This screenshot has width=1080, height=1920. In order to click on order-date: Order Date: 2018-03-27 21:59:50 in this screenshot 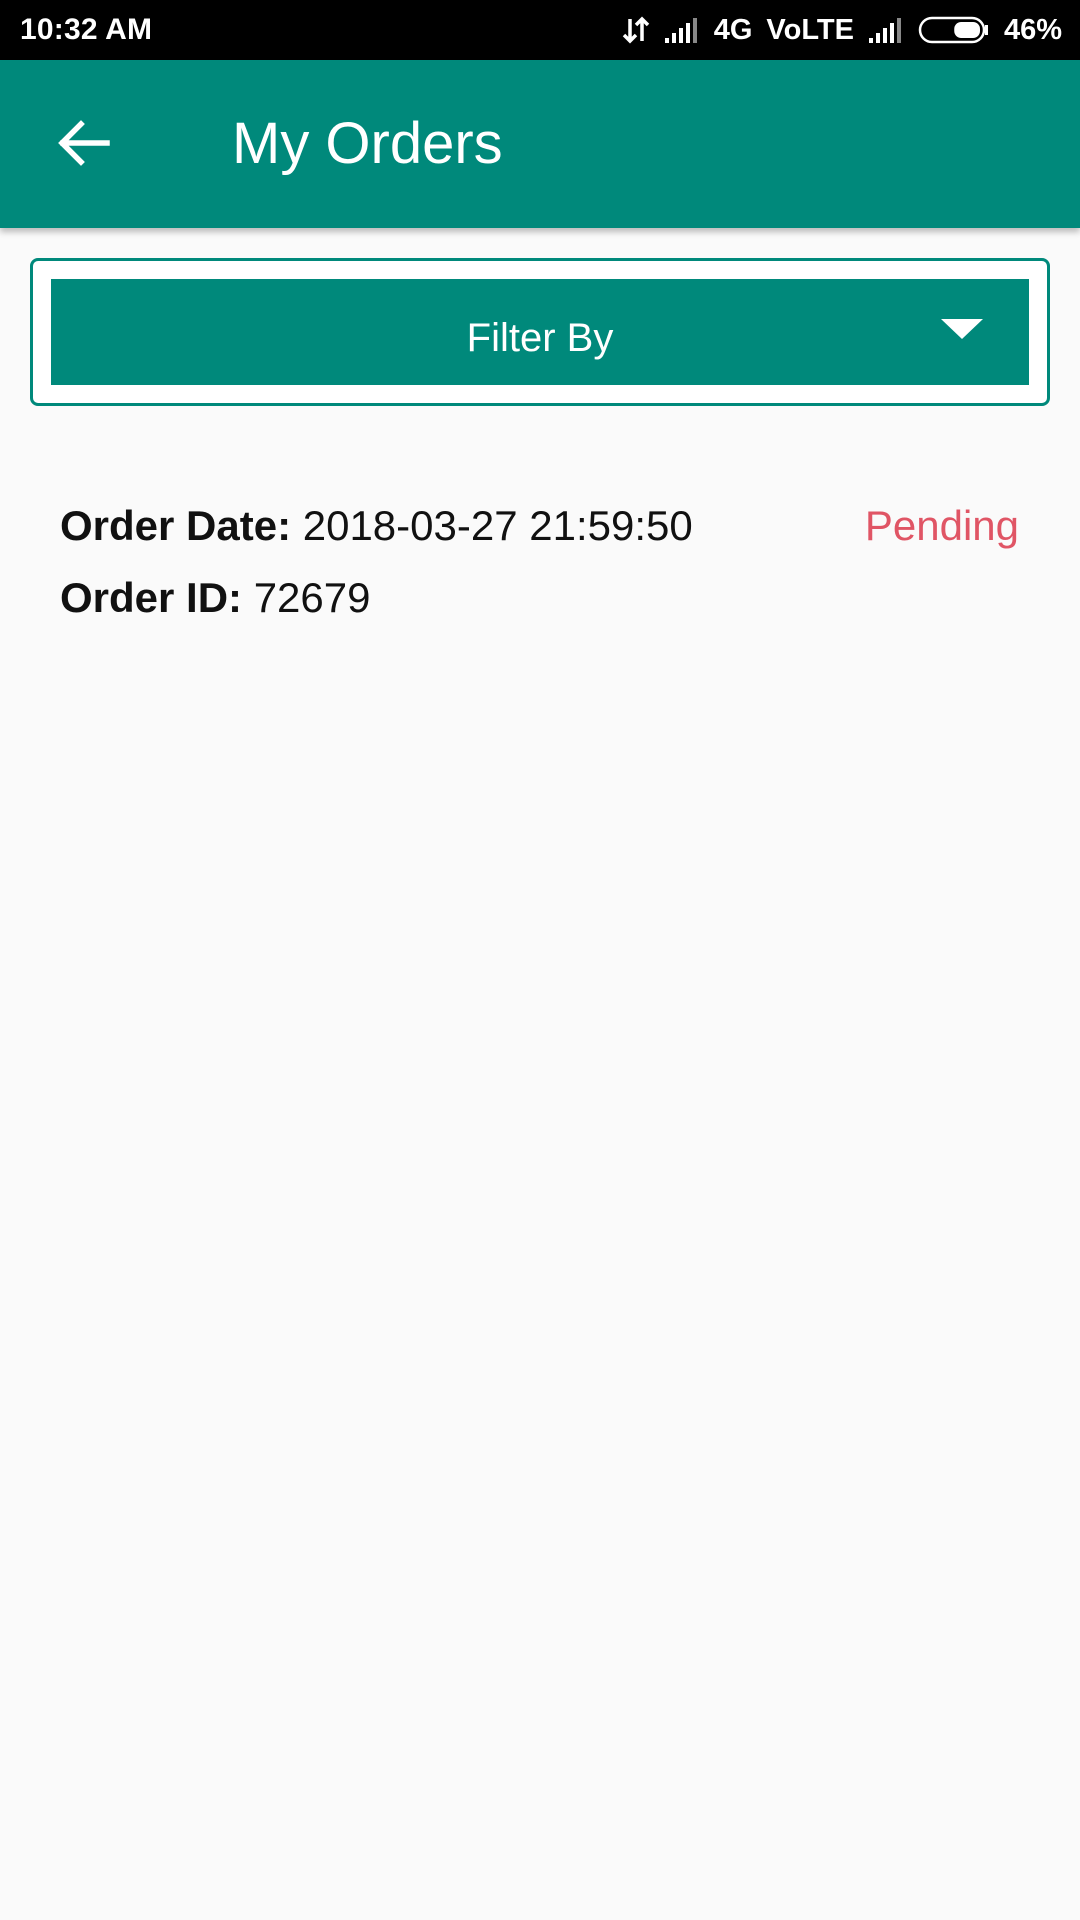, I will do `click(376, 526)`.